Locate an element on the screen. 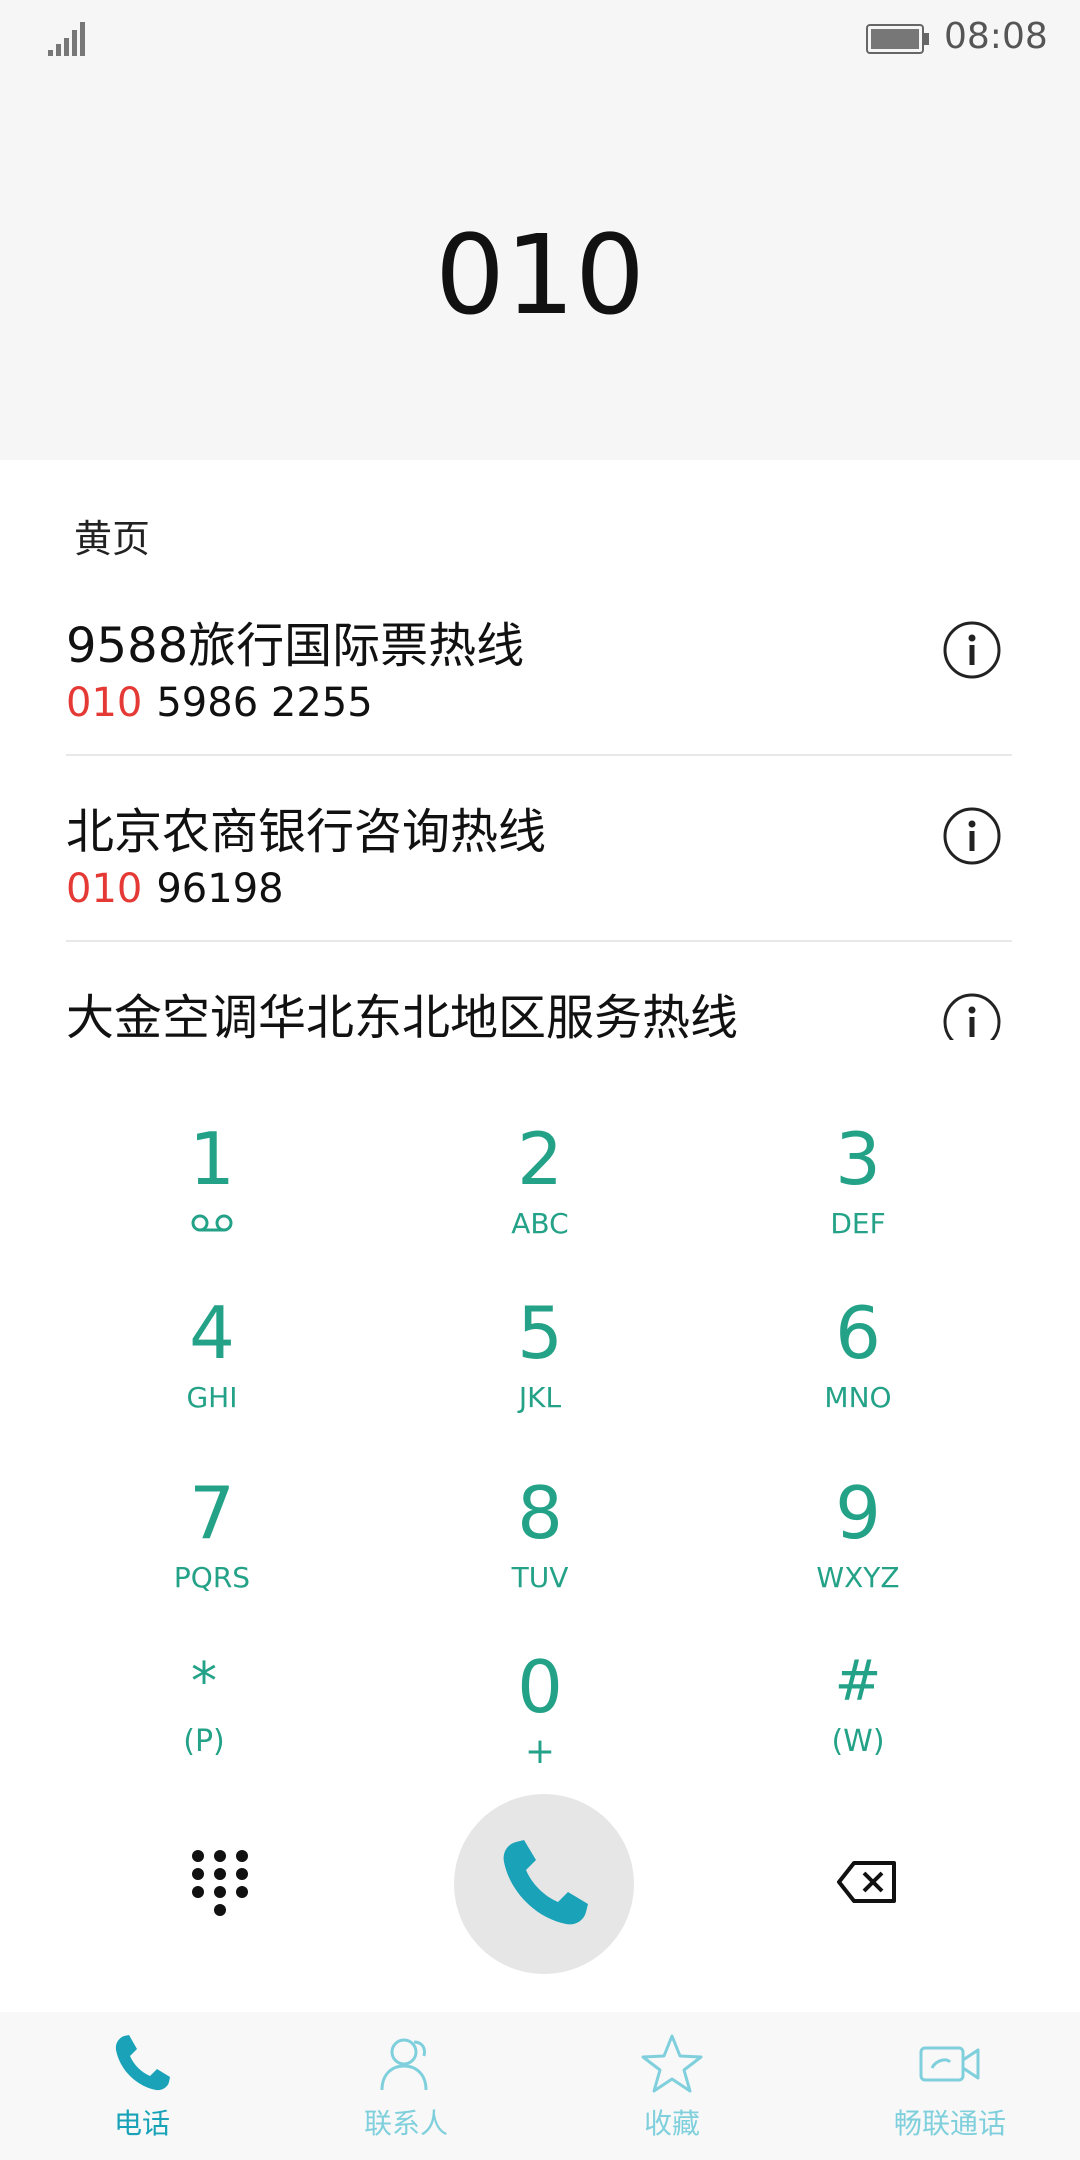 This screenshot has width=1080, height=2160. key-4: 4 GHI is located at coordinates (212, 1373).